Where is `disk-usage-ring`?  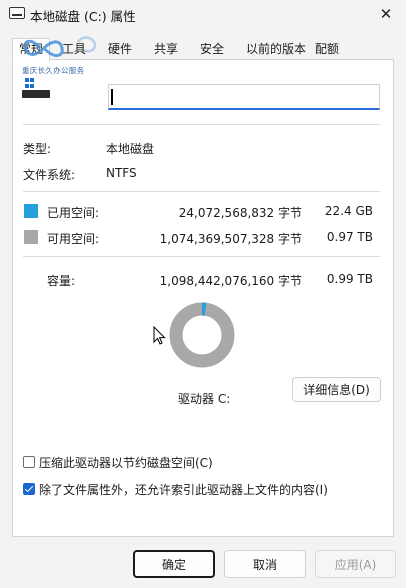 disk-usage-ring is located at coordinates (202, 335).